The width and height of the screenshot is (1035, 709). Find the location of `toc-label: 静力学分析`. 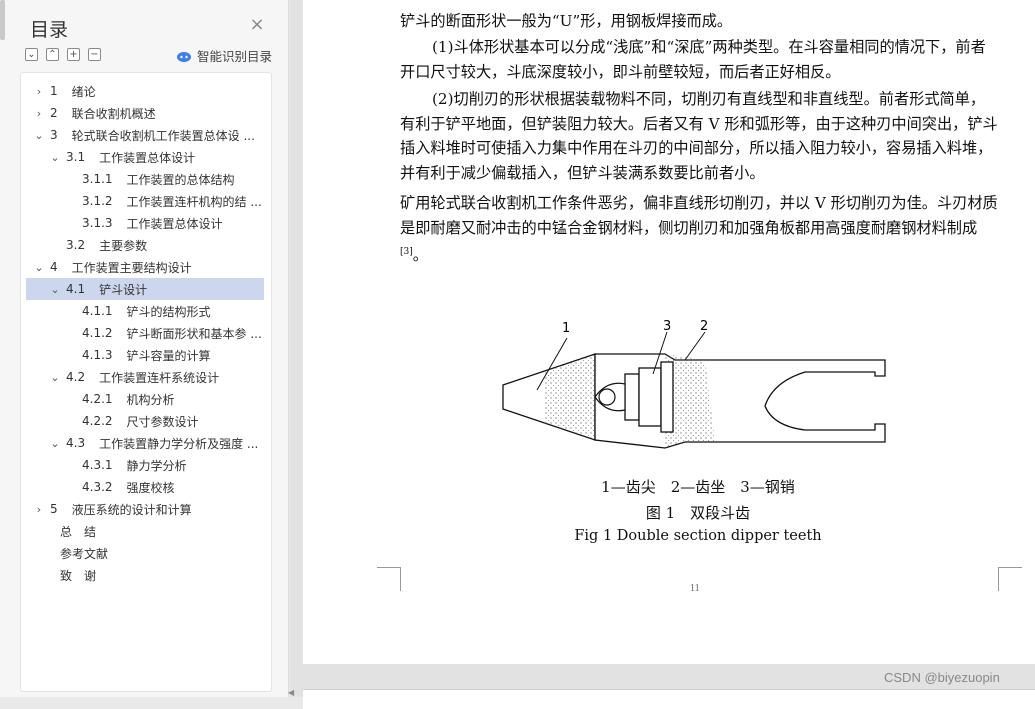

toc-label: 静力学分析 is located at coordinates (156, 465).